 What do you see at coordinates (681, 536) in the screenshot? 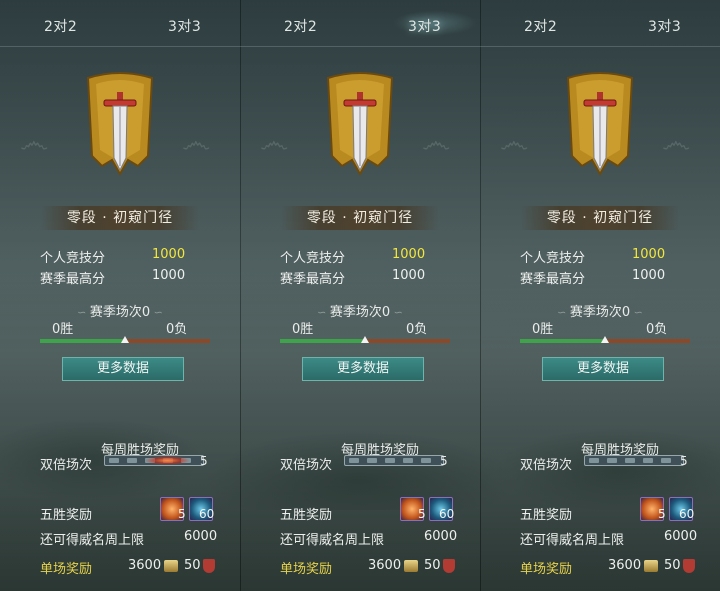
I see `weekly-cap-value: 6000` at bounding box center [681, 536].